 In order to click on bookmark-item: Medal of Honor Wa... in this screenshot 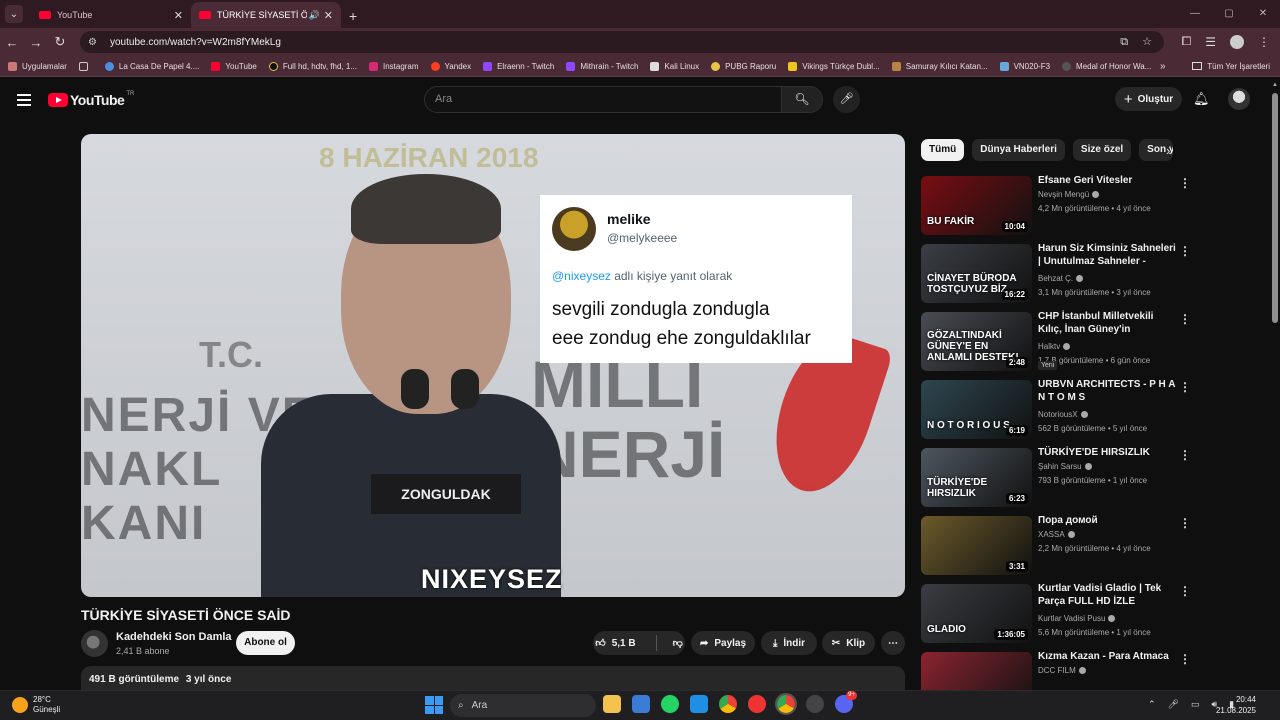, I will do `click(1106, 66)`.